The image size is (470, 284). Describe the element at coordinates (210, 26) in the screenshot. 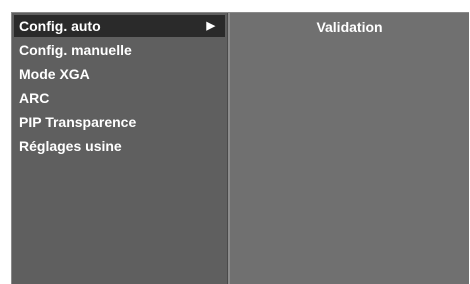

I see `submenu-arrow-icon: ▶` at that location.